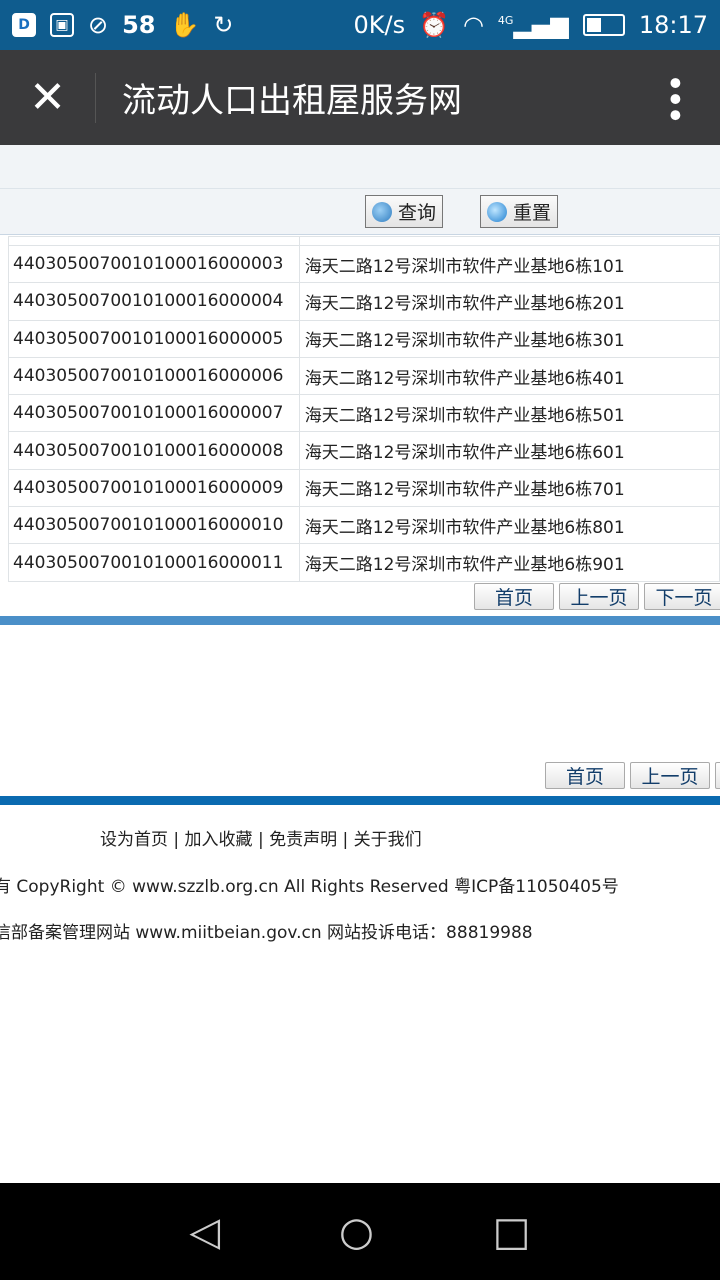 The image size is (720, 1280). I want to click on first-page-button-bottom: 首页, so click(585, 775).